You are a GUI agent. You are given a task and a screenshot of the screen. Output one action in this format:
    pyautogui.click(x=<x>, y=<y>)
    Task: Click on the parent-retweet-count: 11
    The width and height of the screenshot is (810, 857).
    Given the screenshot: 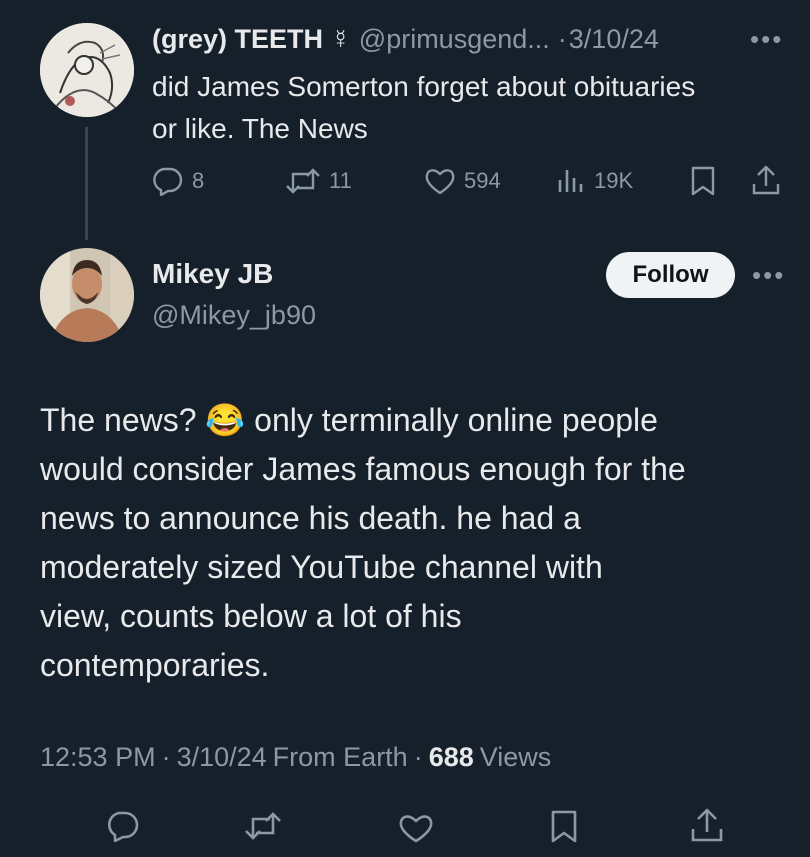 What is the action you would take?
    pyautogui.click(x=340, y=180)
    